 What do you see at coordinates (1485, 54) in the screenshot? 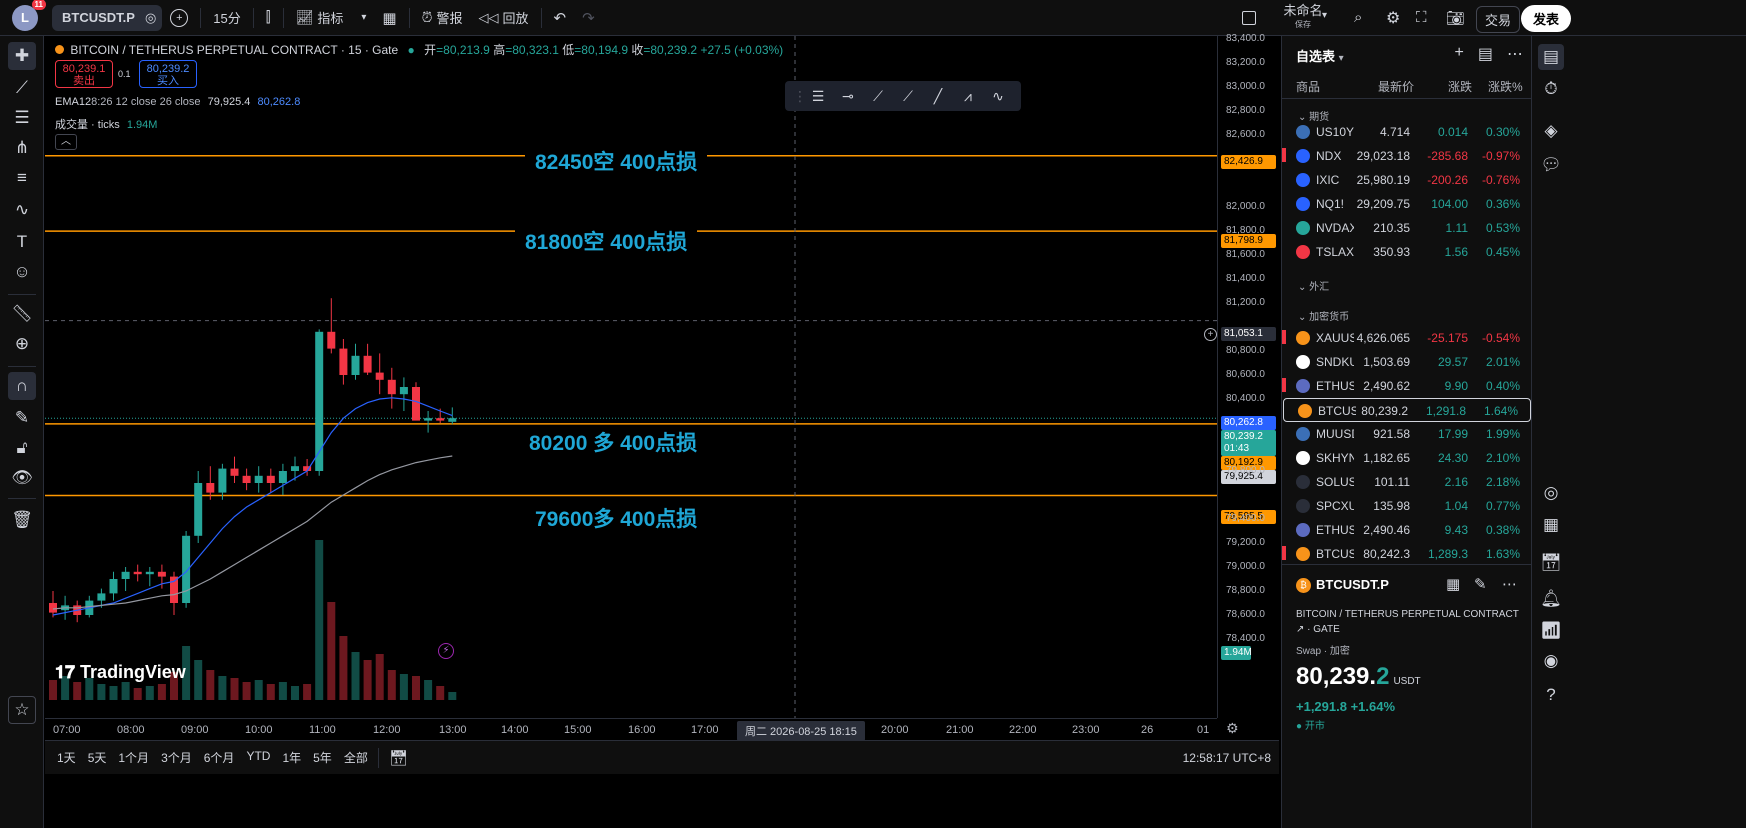
I see `table-icon: ▤` at bounding box center [1485, 54].